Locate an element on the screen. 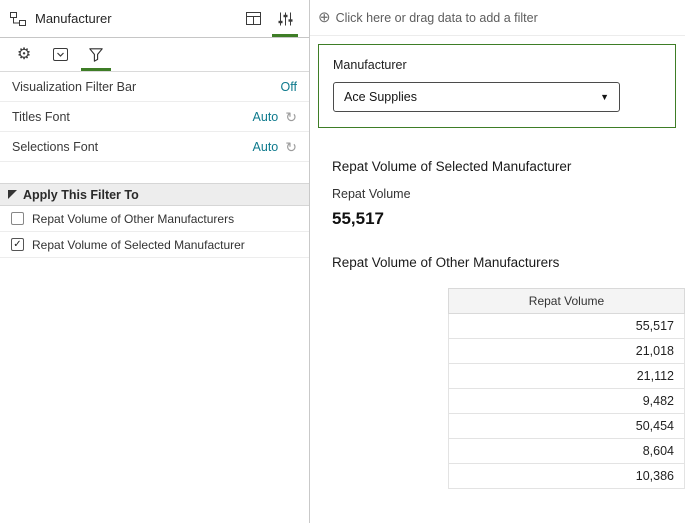 The width and height of the screenshot is (685, 523). manufacturer-filter-card: Manufacturer Ace Supplies ▼ is located at coordinates (497, 86).